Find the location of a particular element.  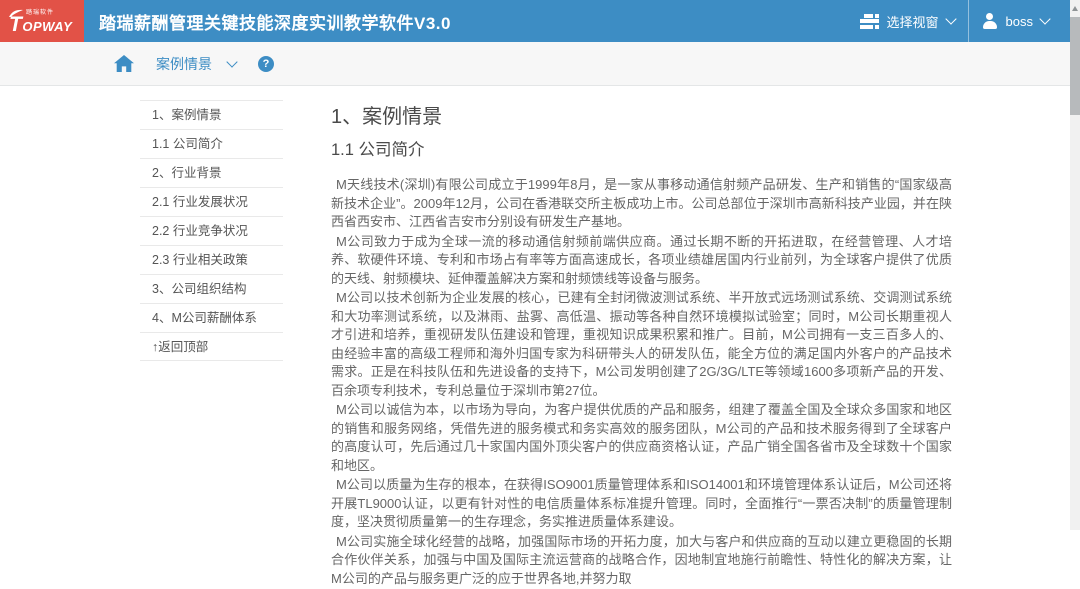

sidebar-item-org-structure: 3、公司组织结构 is located at coordinates (211, 288).